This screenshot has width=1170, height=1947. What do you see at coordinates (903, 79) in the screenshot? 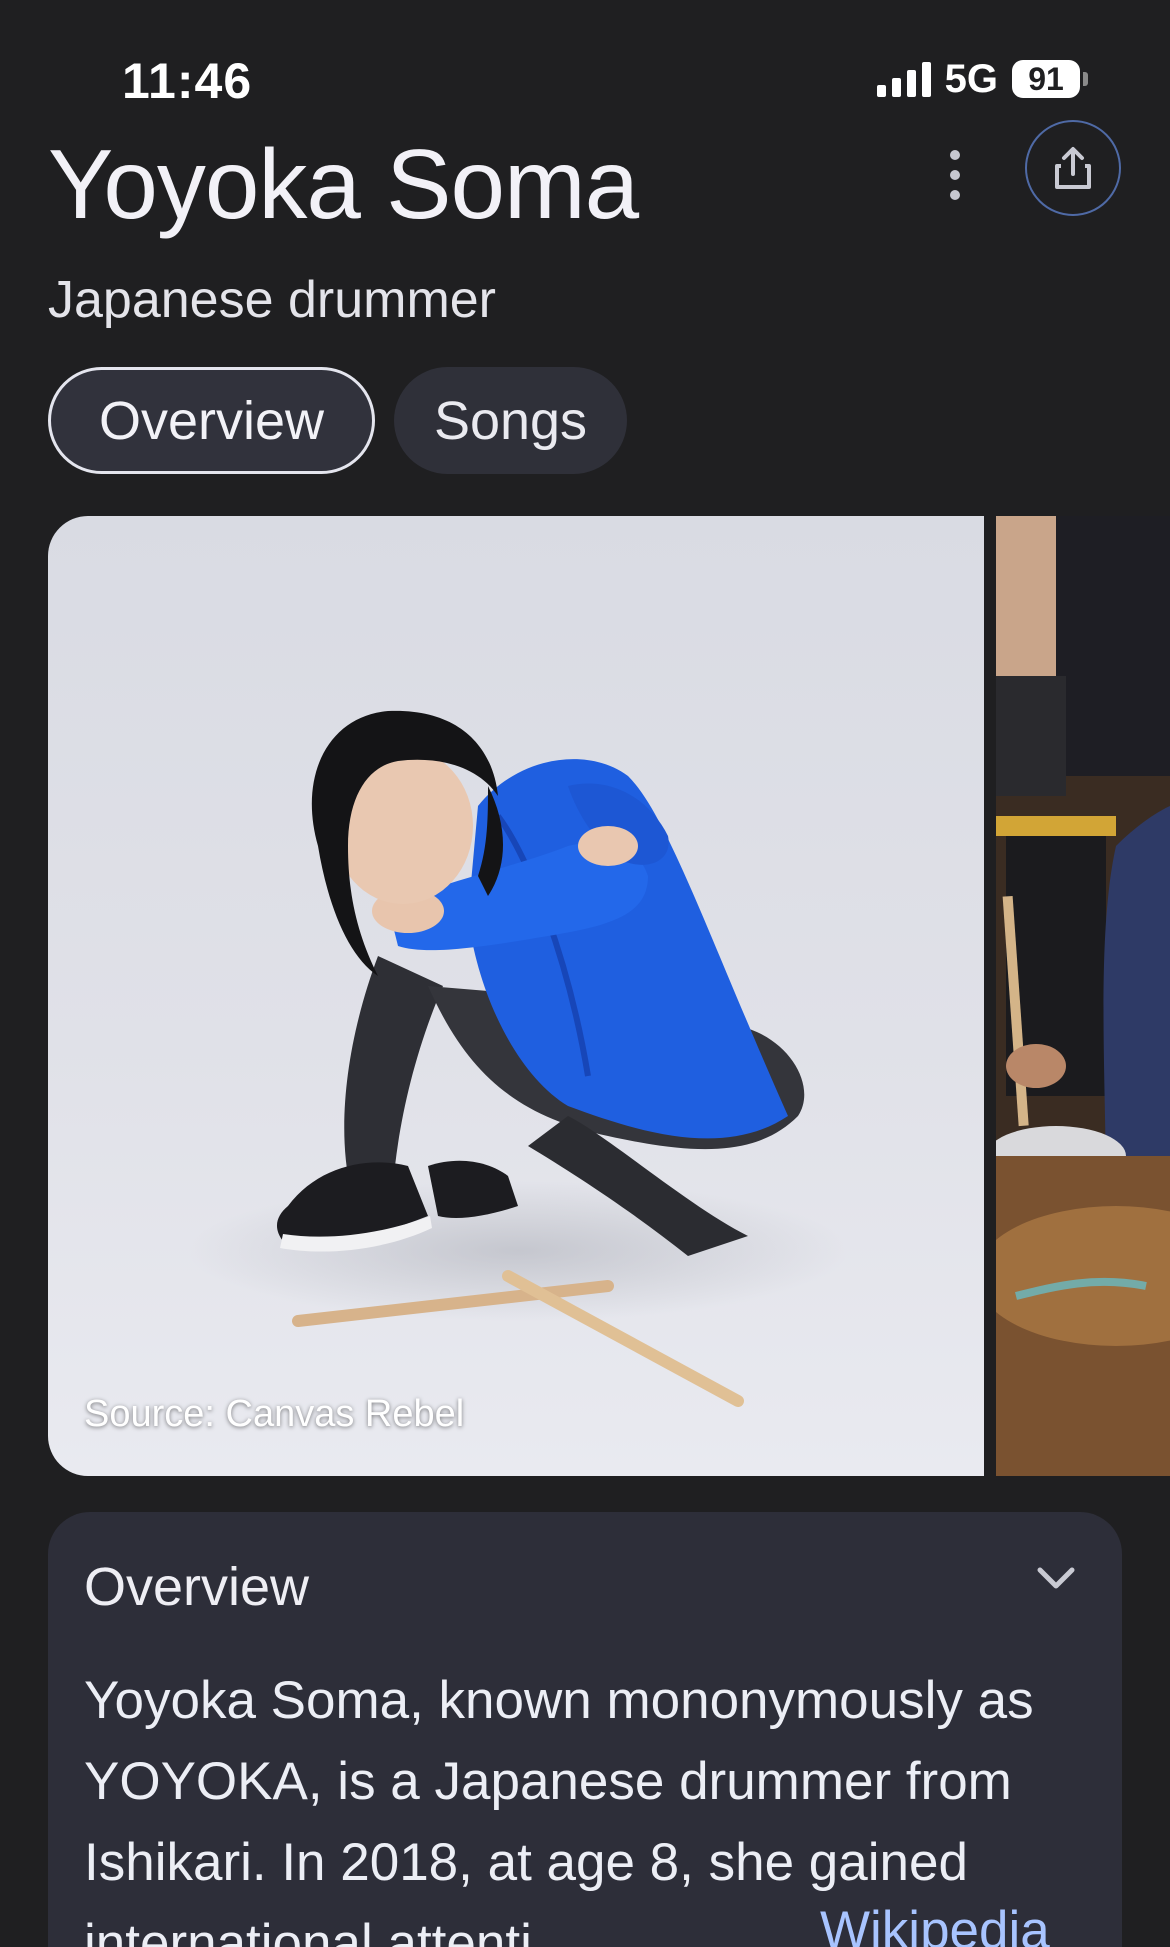
I see `signal-icon` at bounding box center [903, 79].